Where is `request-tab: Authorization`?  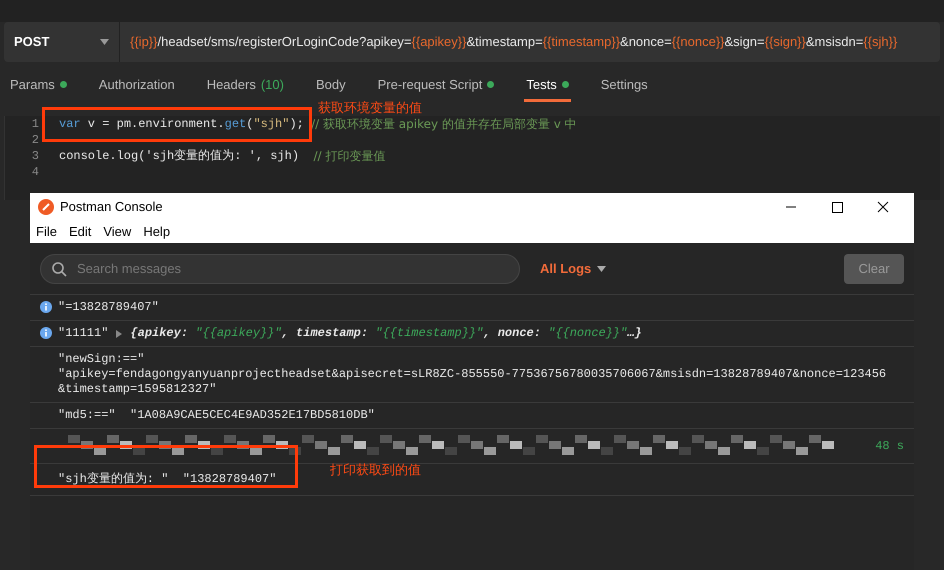 request-tab: Authorization is located at coordinates (136, 86).